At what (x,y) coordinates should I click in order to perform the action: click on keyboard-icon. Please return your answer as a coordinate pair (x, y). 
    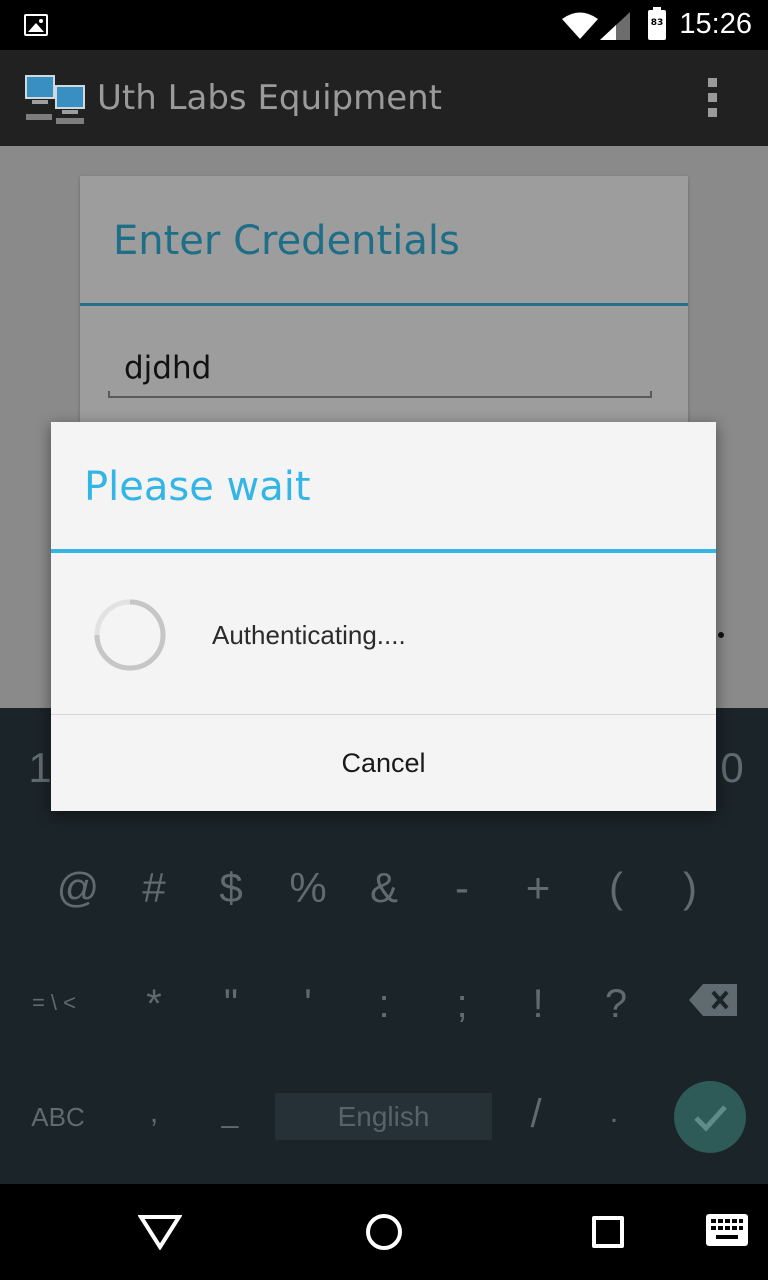
    Looking at the image, I should click on (727, 1230).